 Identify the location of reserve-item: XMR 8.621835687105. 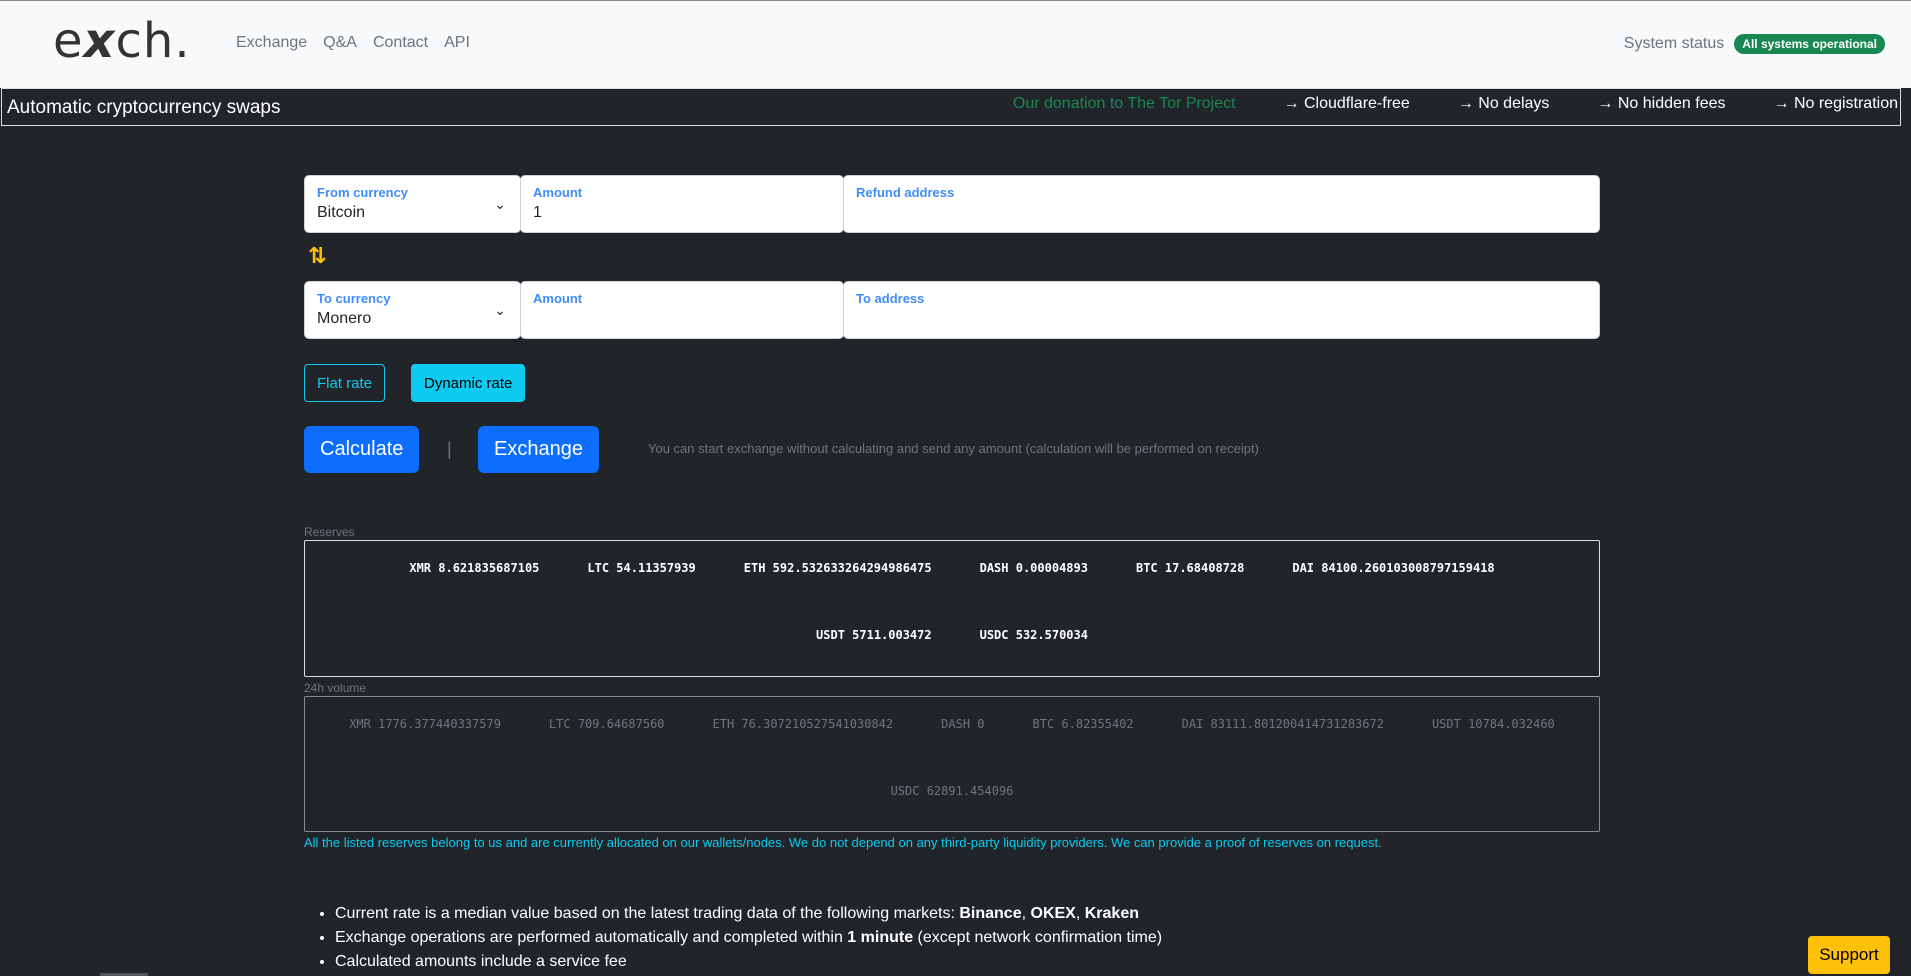
(474, 568).